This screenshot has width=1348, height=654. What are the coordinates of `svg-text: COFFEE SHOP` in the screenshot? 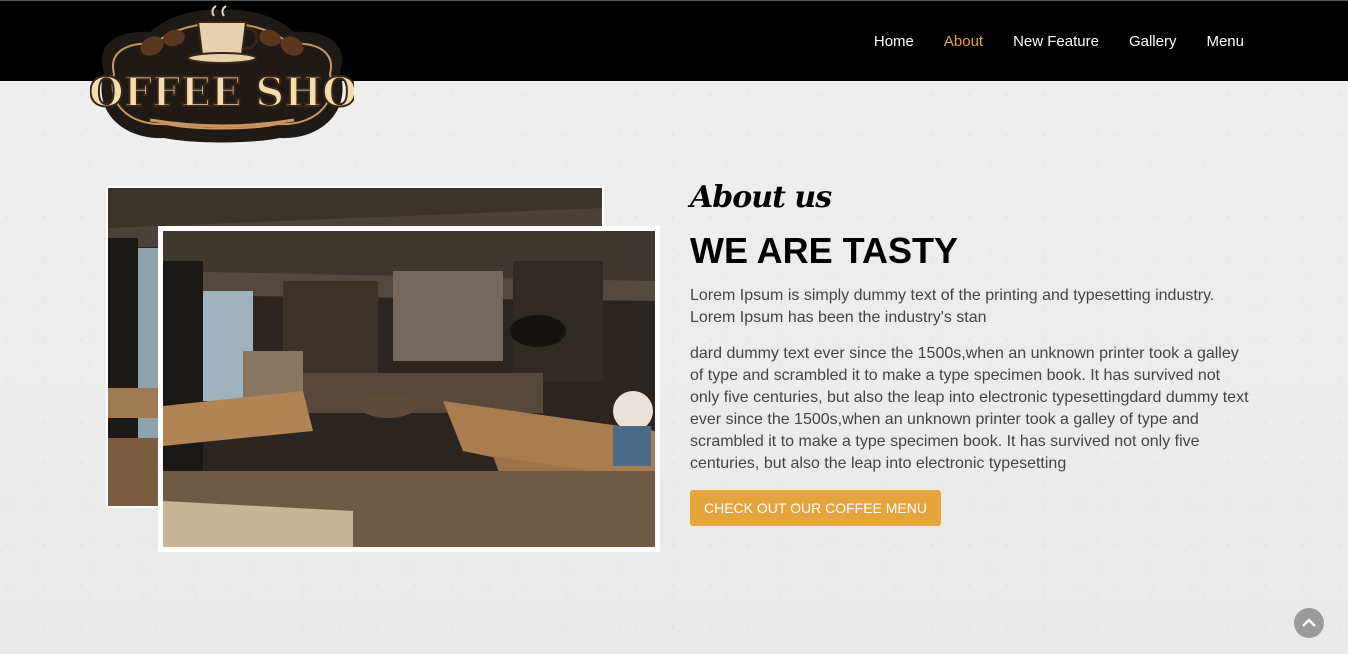 It's located at (222, 92).